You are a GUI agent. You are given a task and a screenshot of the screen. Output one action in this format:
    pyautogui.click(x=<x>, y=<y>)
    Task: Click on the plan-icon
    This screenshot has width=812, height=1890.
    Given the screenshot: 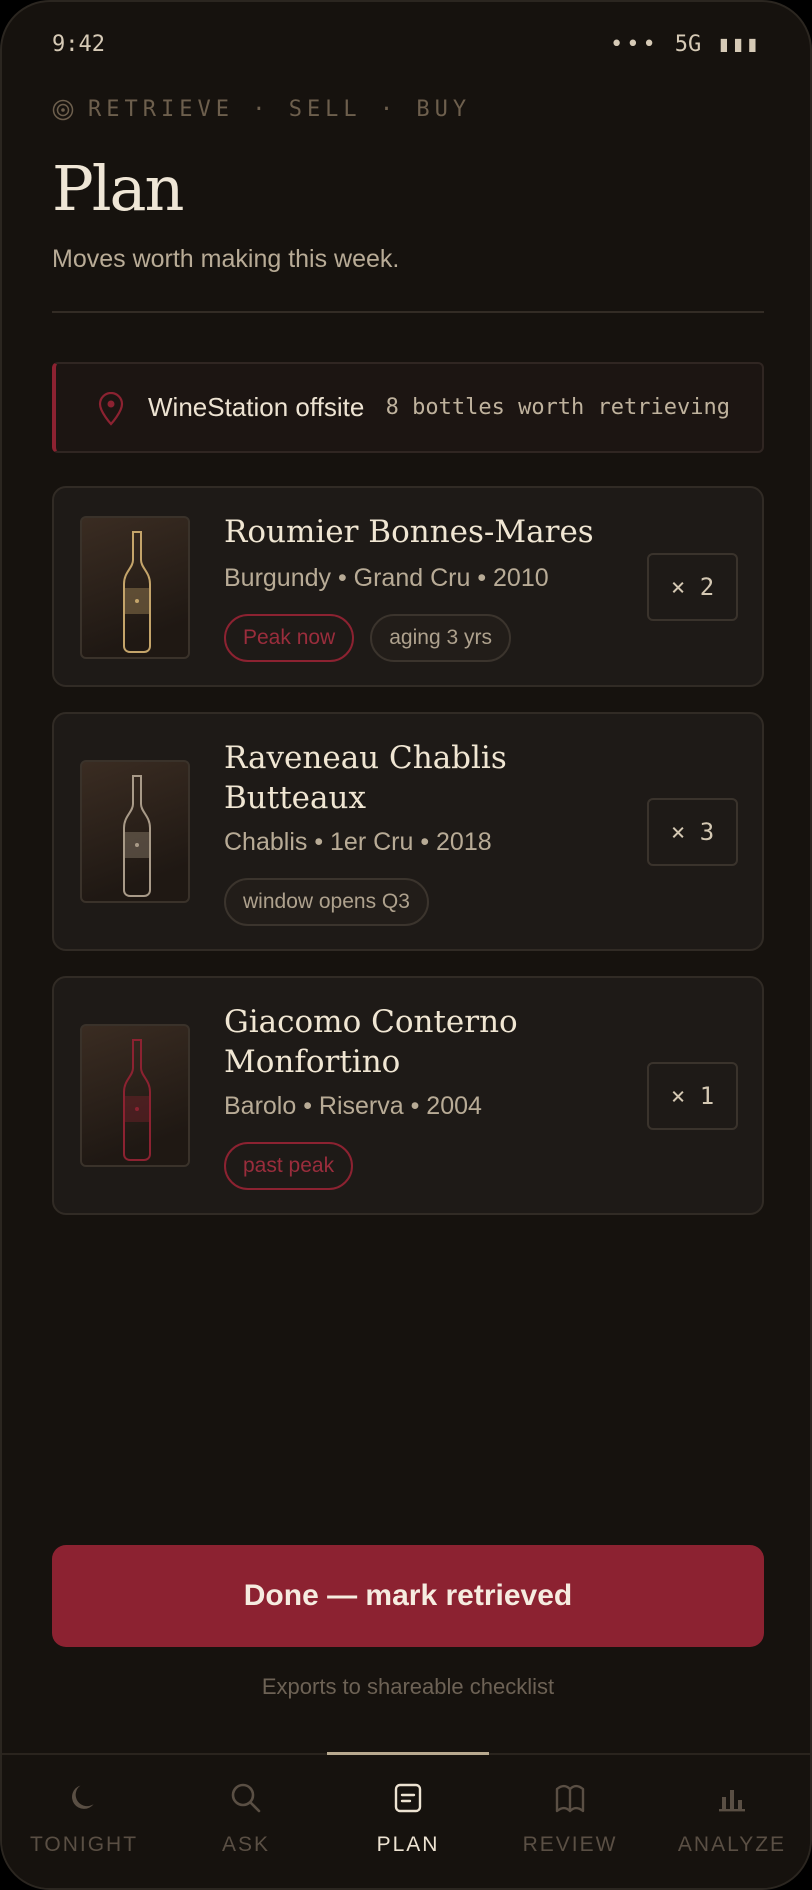 What is the action you would take?
    pyautogui.click(x=408, y=1798)
    